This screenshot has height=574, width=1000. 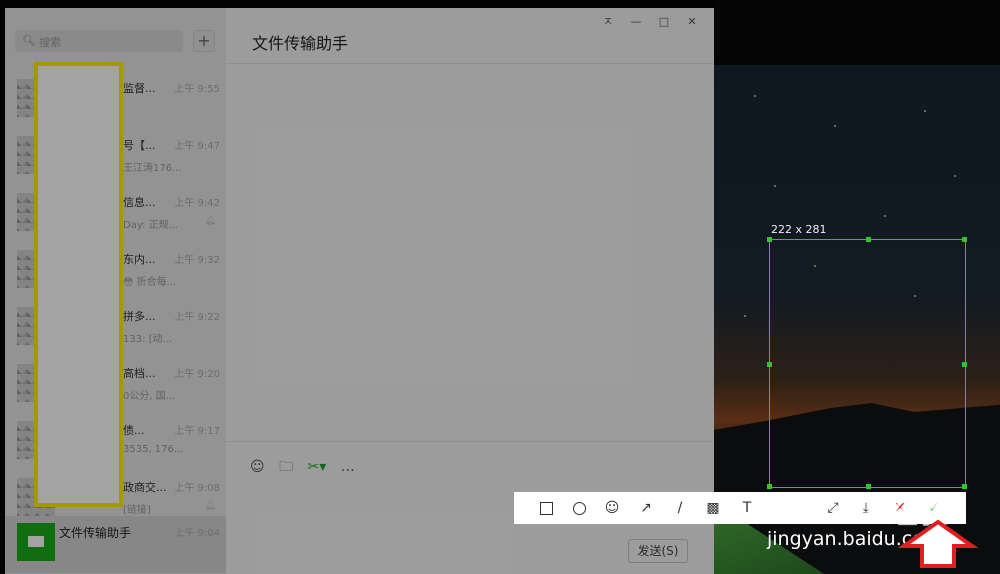 I want to click on capture-selection-box, so click(x=867, y=363).